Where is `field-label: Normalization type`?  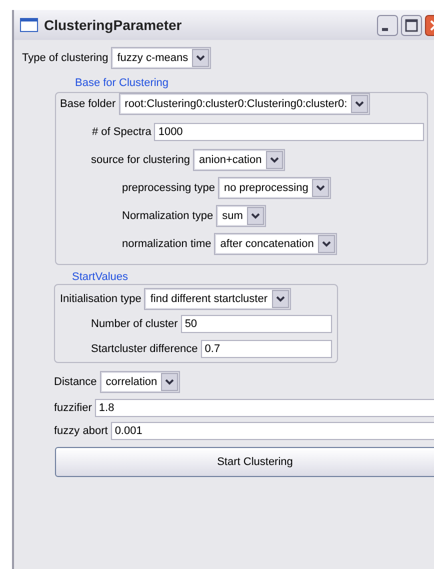 field-label: Normalization type is located at coordinates (168, 216).